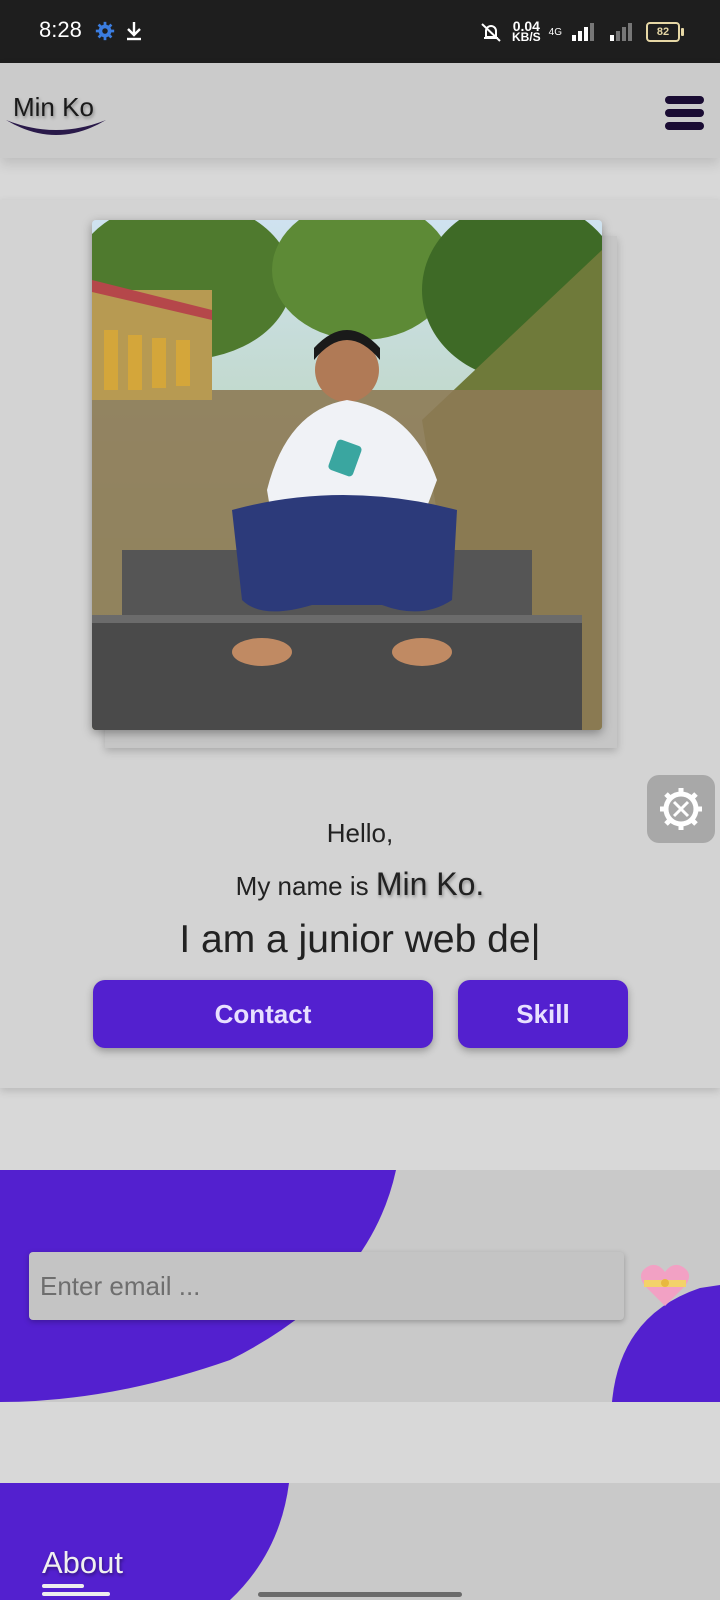 Image resolution: width=720 pixels, height=1600 pixels. What do you see at coordinates (134, 31) in the screenshot?
I see `download-icon` at bounding box center [134, 31].